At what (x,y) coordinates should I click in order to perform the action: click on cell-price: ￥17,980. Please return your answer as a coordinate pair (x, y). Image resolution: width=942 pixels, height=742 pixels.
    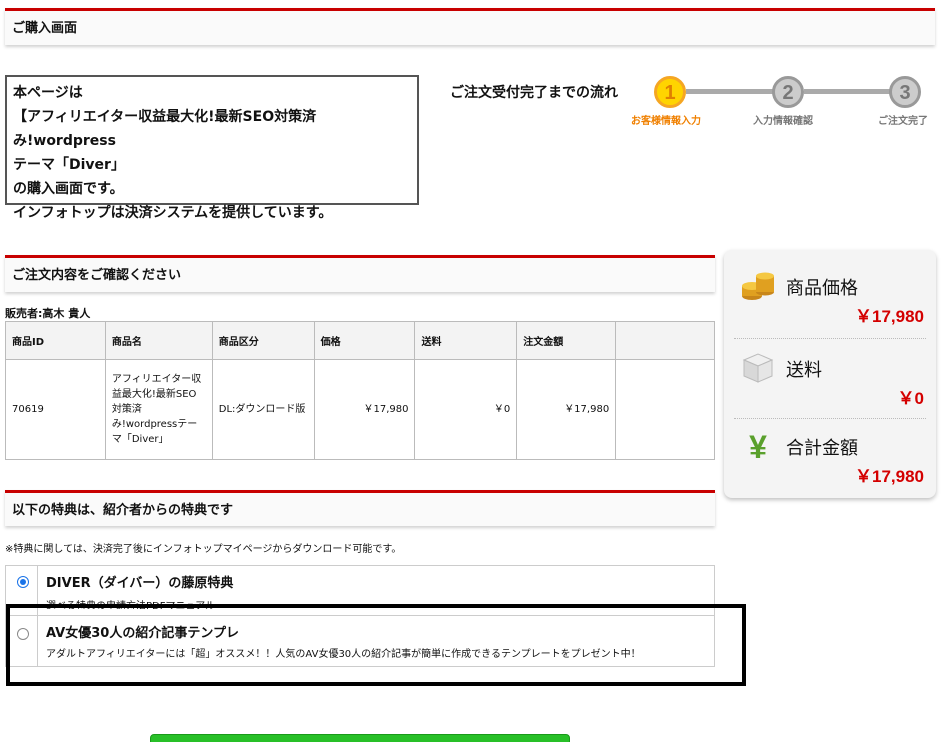
    Looking at the image, I should click on (364, 409).